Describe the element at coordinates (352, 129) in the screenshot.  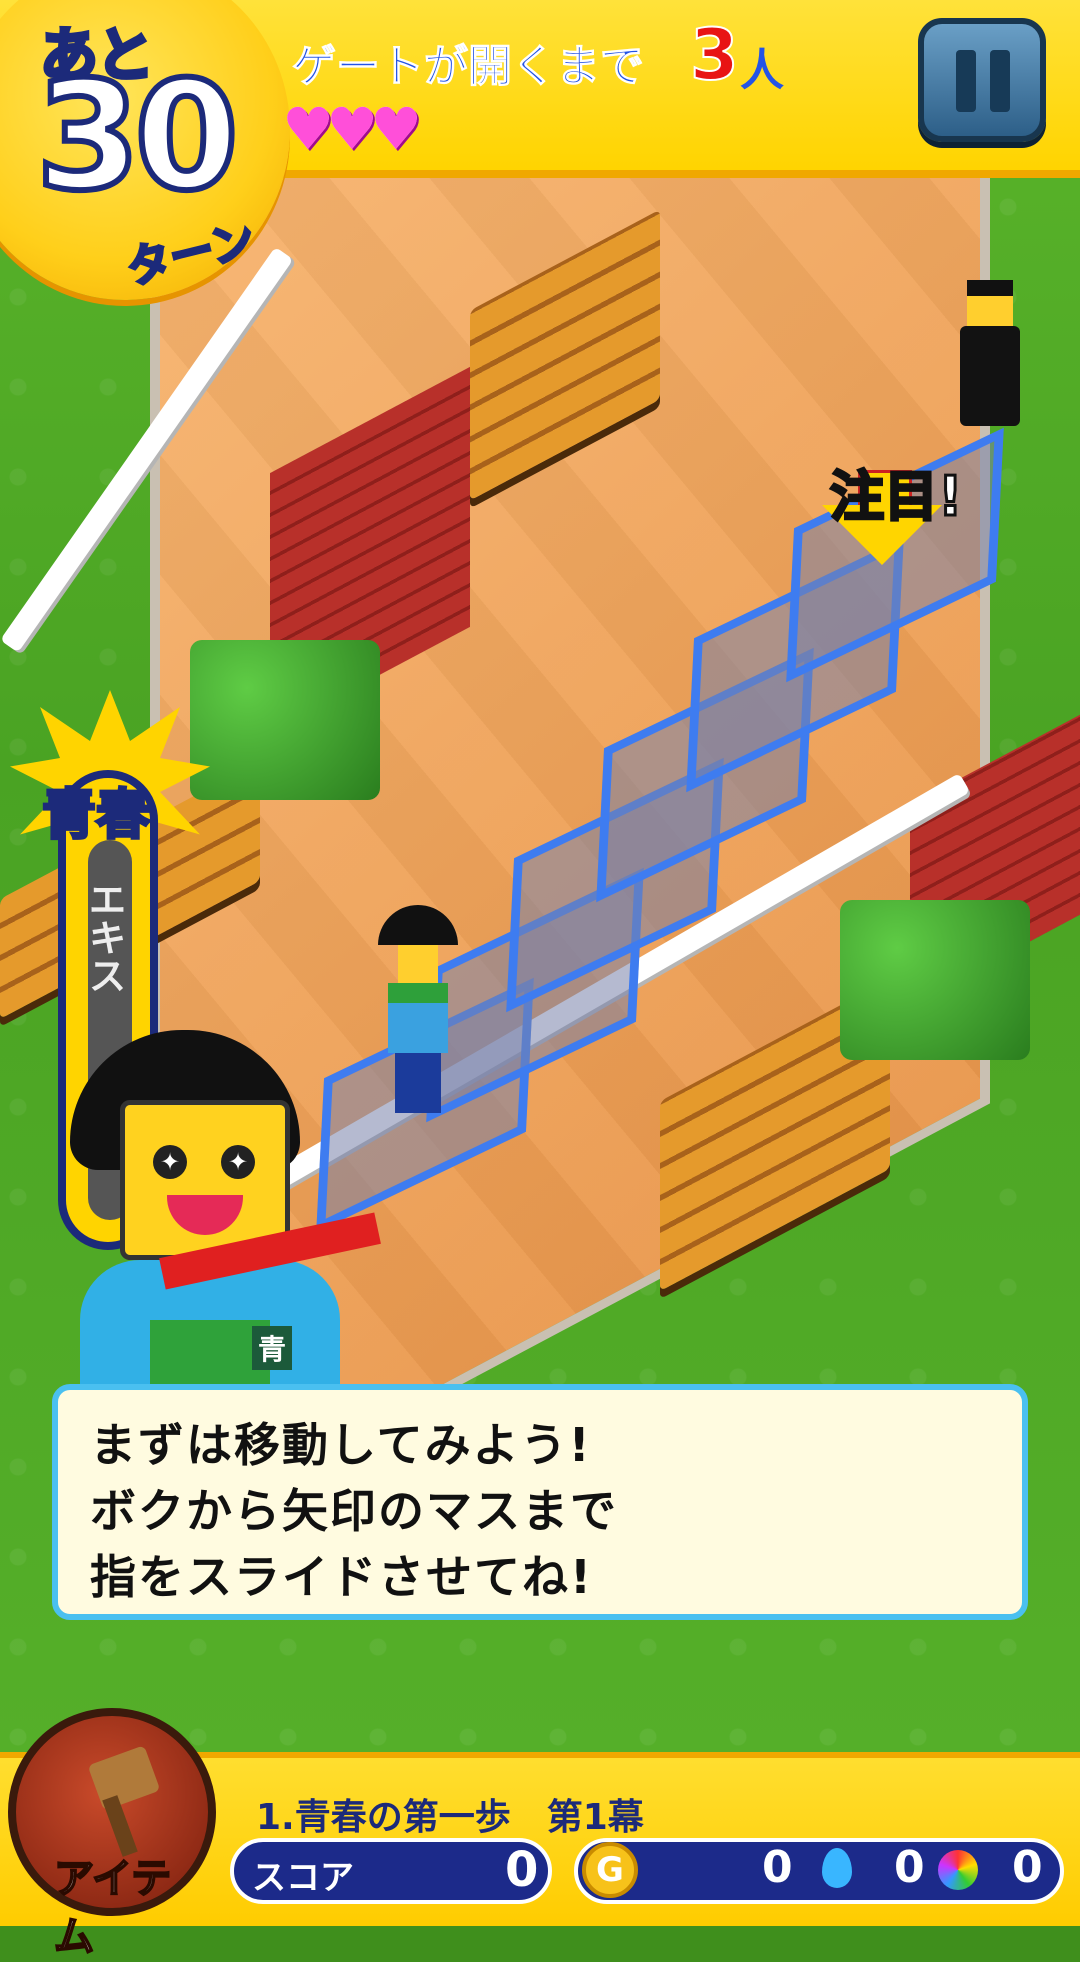
I see `hearts-icon: ♥♥♥` at that location.